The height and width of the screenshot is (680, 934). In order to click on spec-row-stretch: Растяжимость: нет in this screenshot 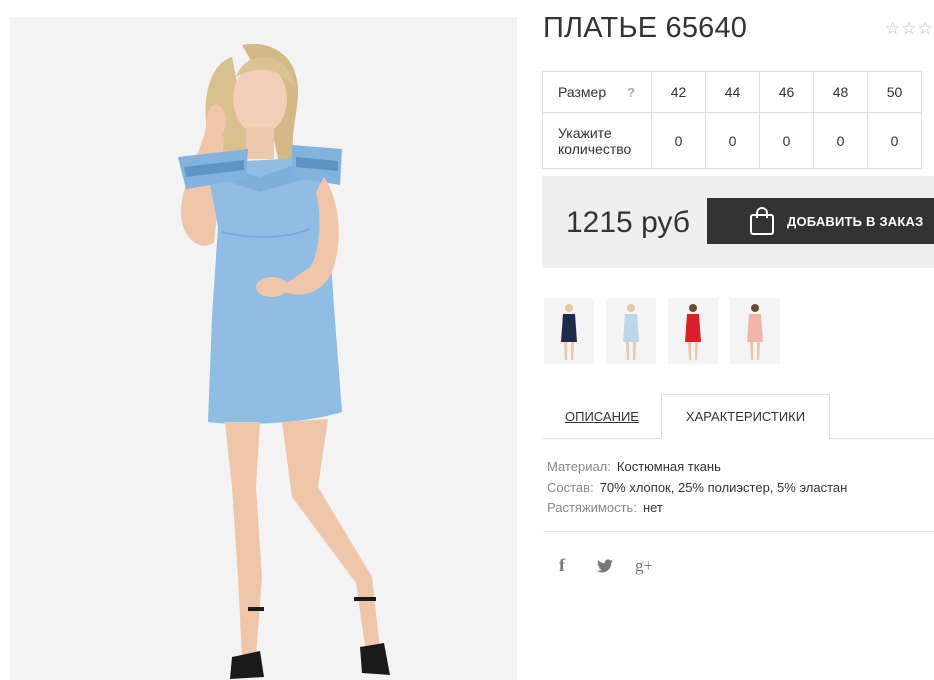, I will do `click(697, 508)`.